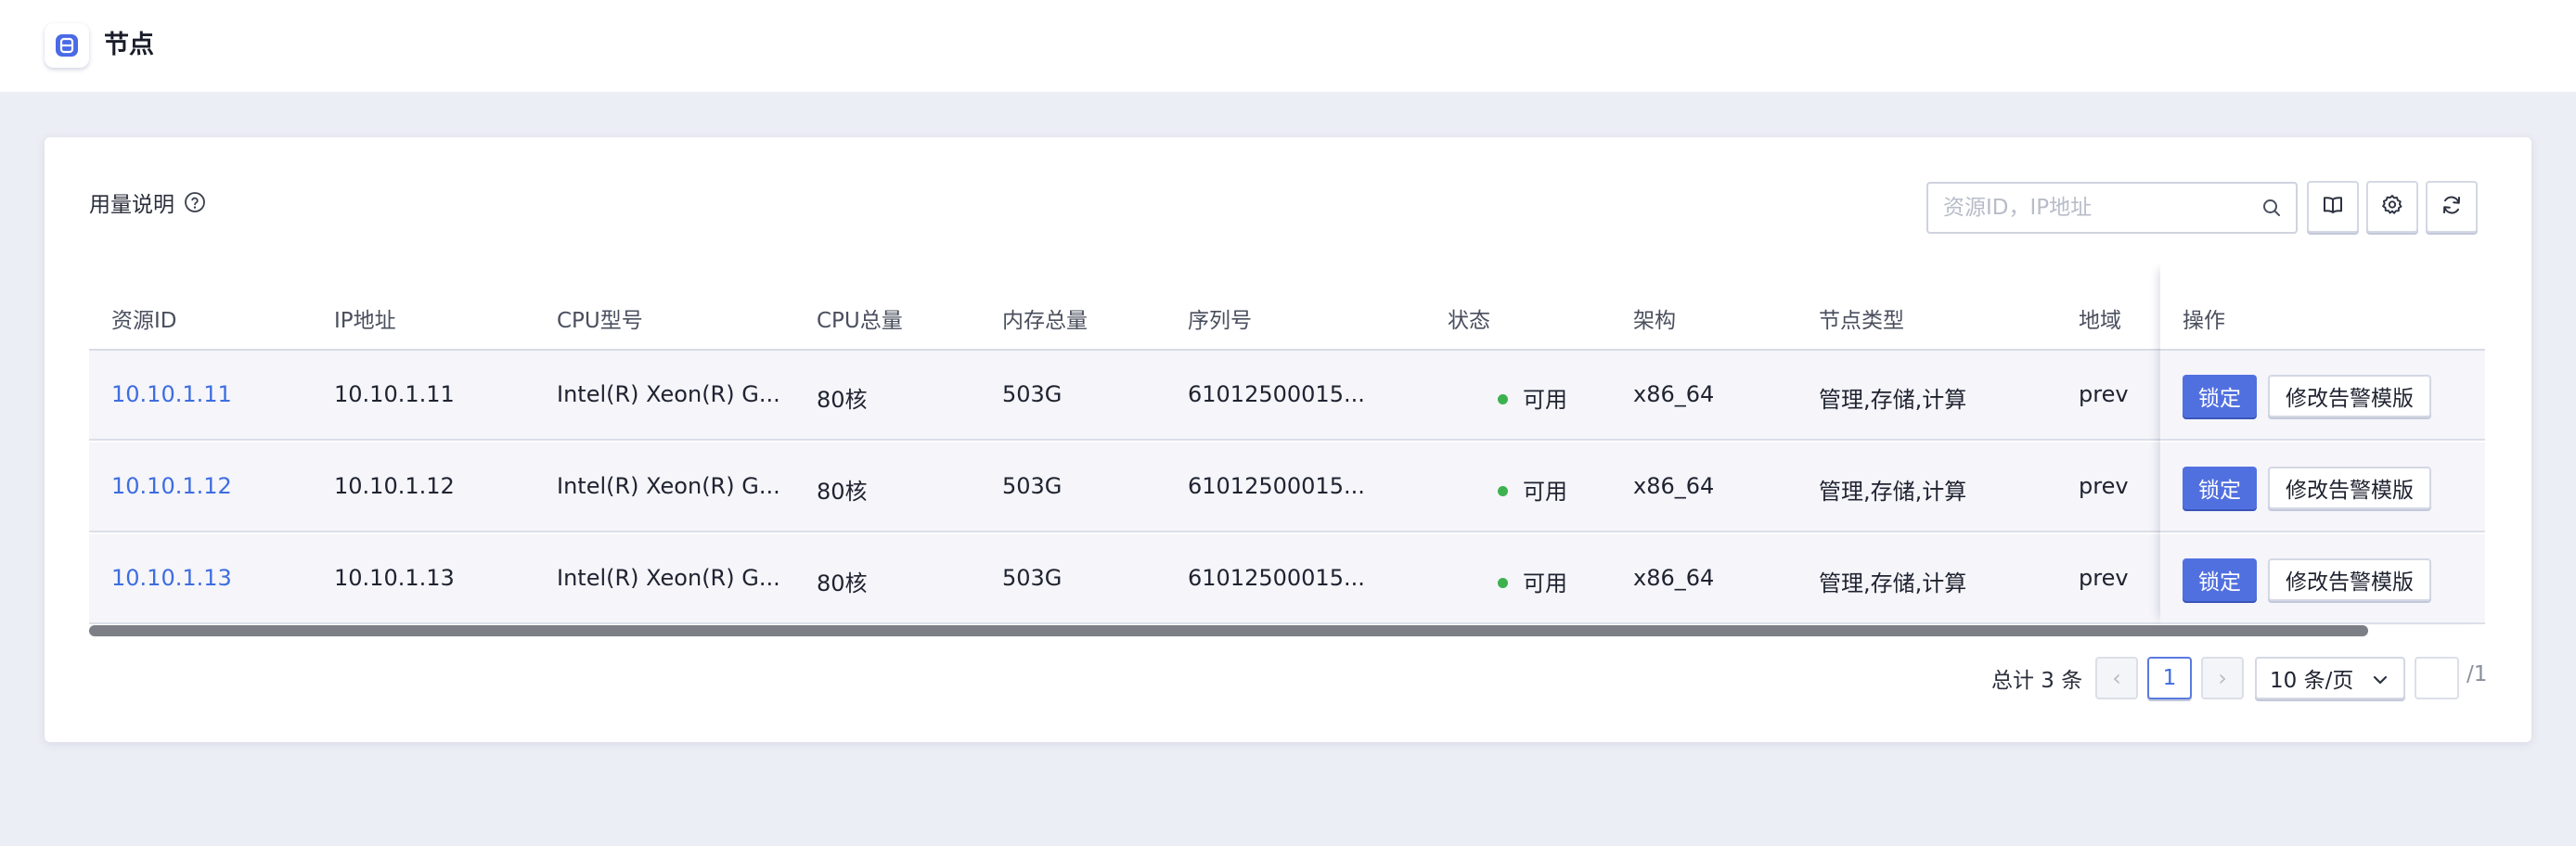 The height and width of the screenshot is (846, 2576). Describe the element at coordinates (395, 486) in the screenshot. I see `ip-cell: 10.10.1.12` at that location.